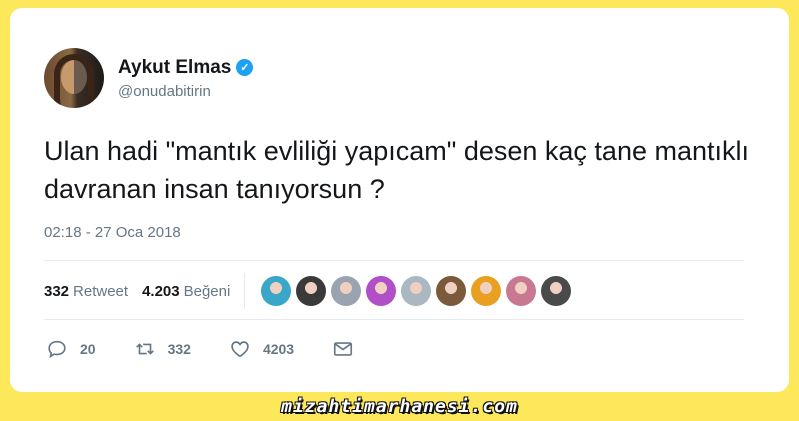  I want to click on watermark: mizahtimarhanesi.com, so click(399, 406).